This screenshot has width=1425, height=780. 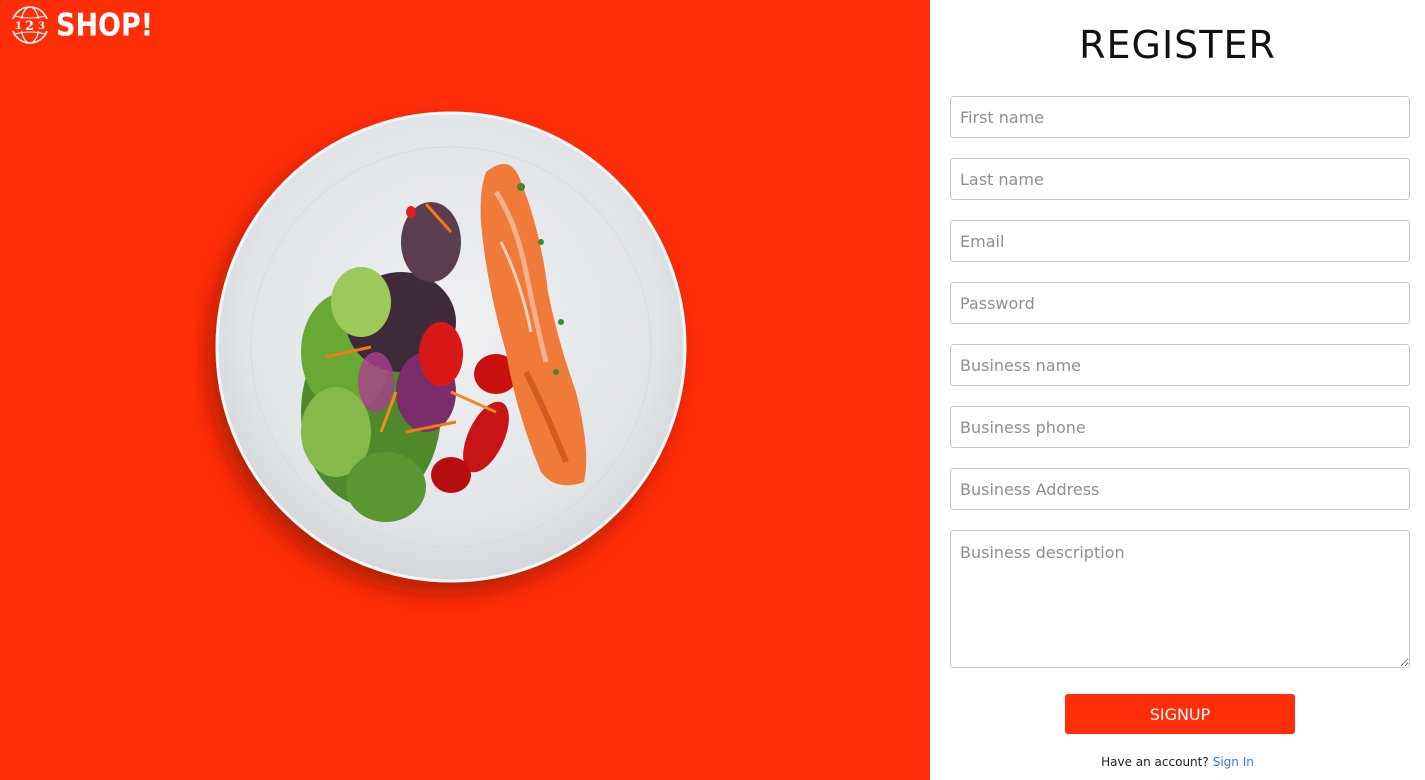 What do you see at coordinates (1180, 365) in the screenshot?
I see `business-name-input` at bounding box center [1180, 365].